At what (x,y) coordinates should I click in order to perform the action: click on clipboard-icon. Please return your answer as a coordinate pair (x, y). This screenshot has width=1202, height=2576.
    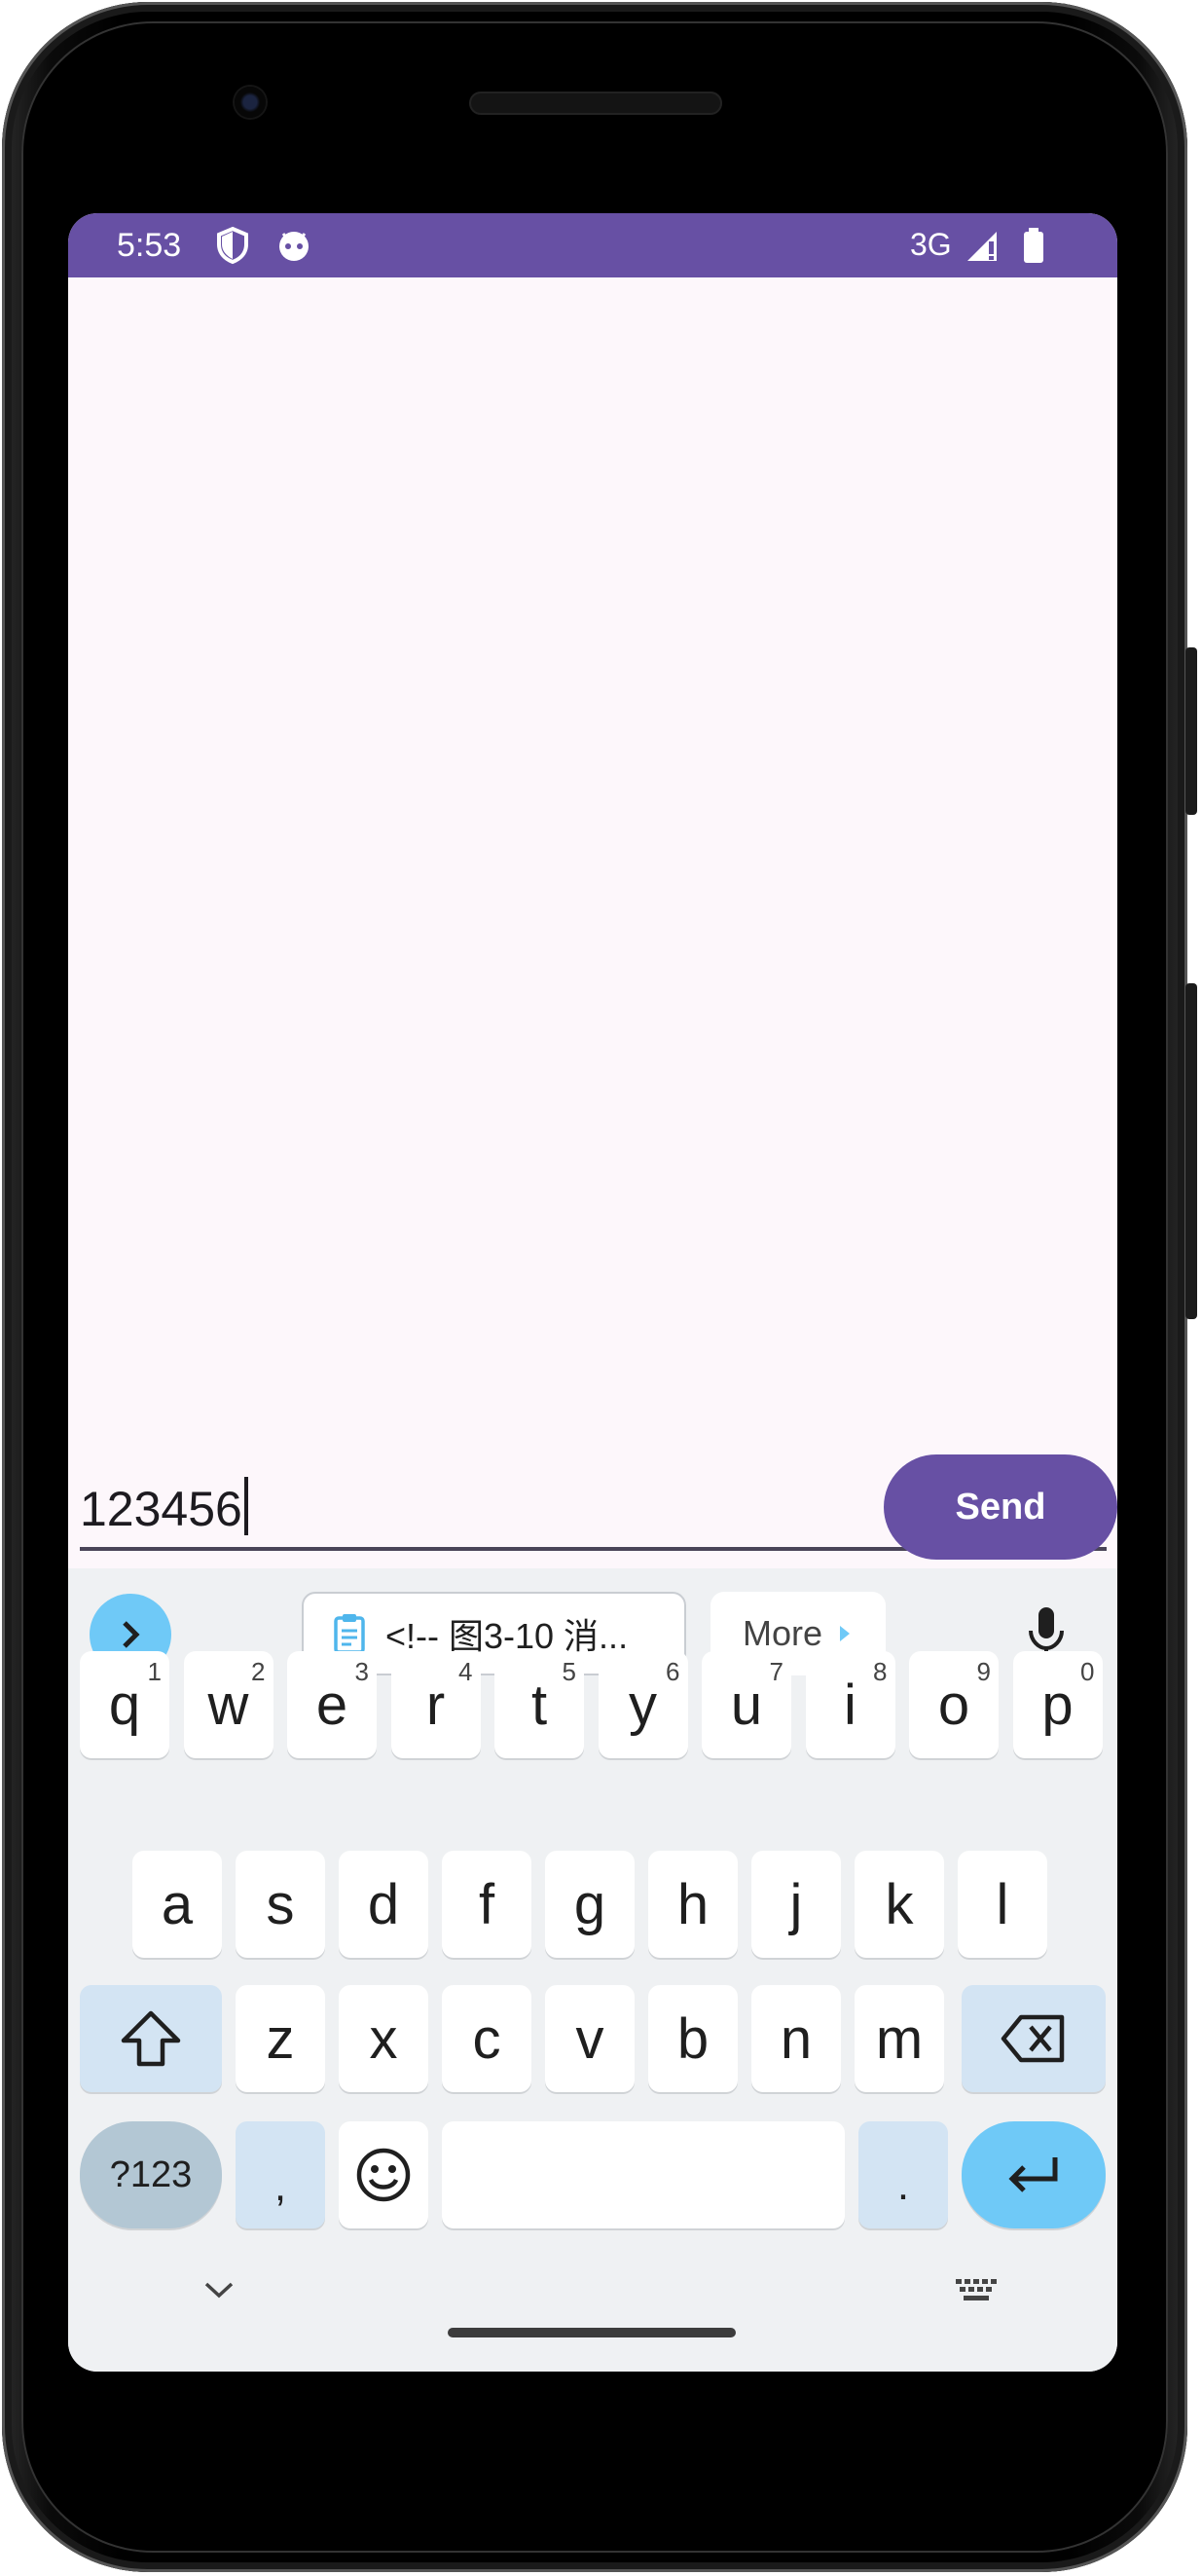
    Looking at the image, I should click on (349, 1634).